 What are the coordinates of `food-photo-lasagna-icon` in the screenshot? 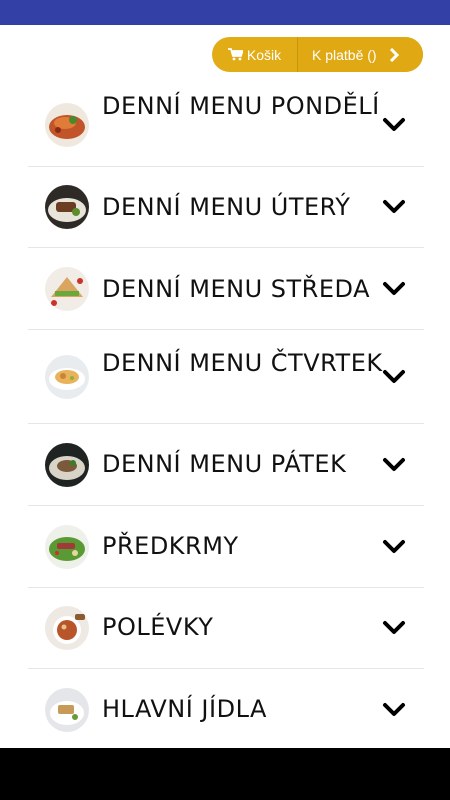 It's located at (67, 124).